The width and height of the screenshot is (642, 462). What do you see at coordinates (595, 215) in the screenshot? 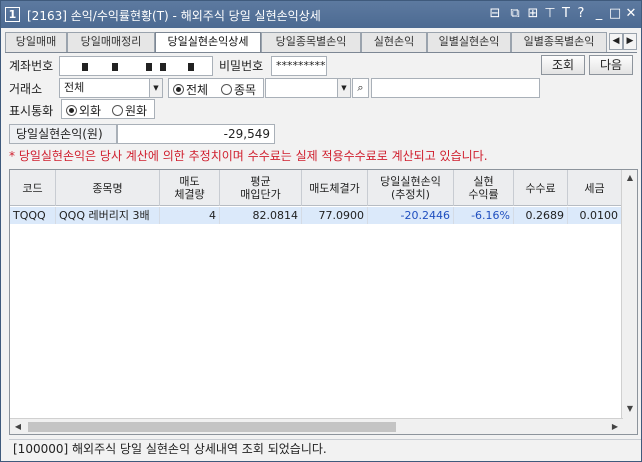
I see `cell-tax: 0.0100` at bounding box center [595, 215].